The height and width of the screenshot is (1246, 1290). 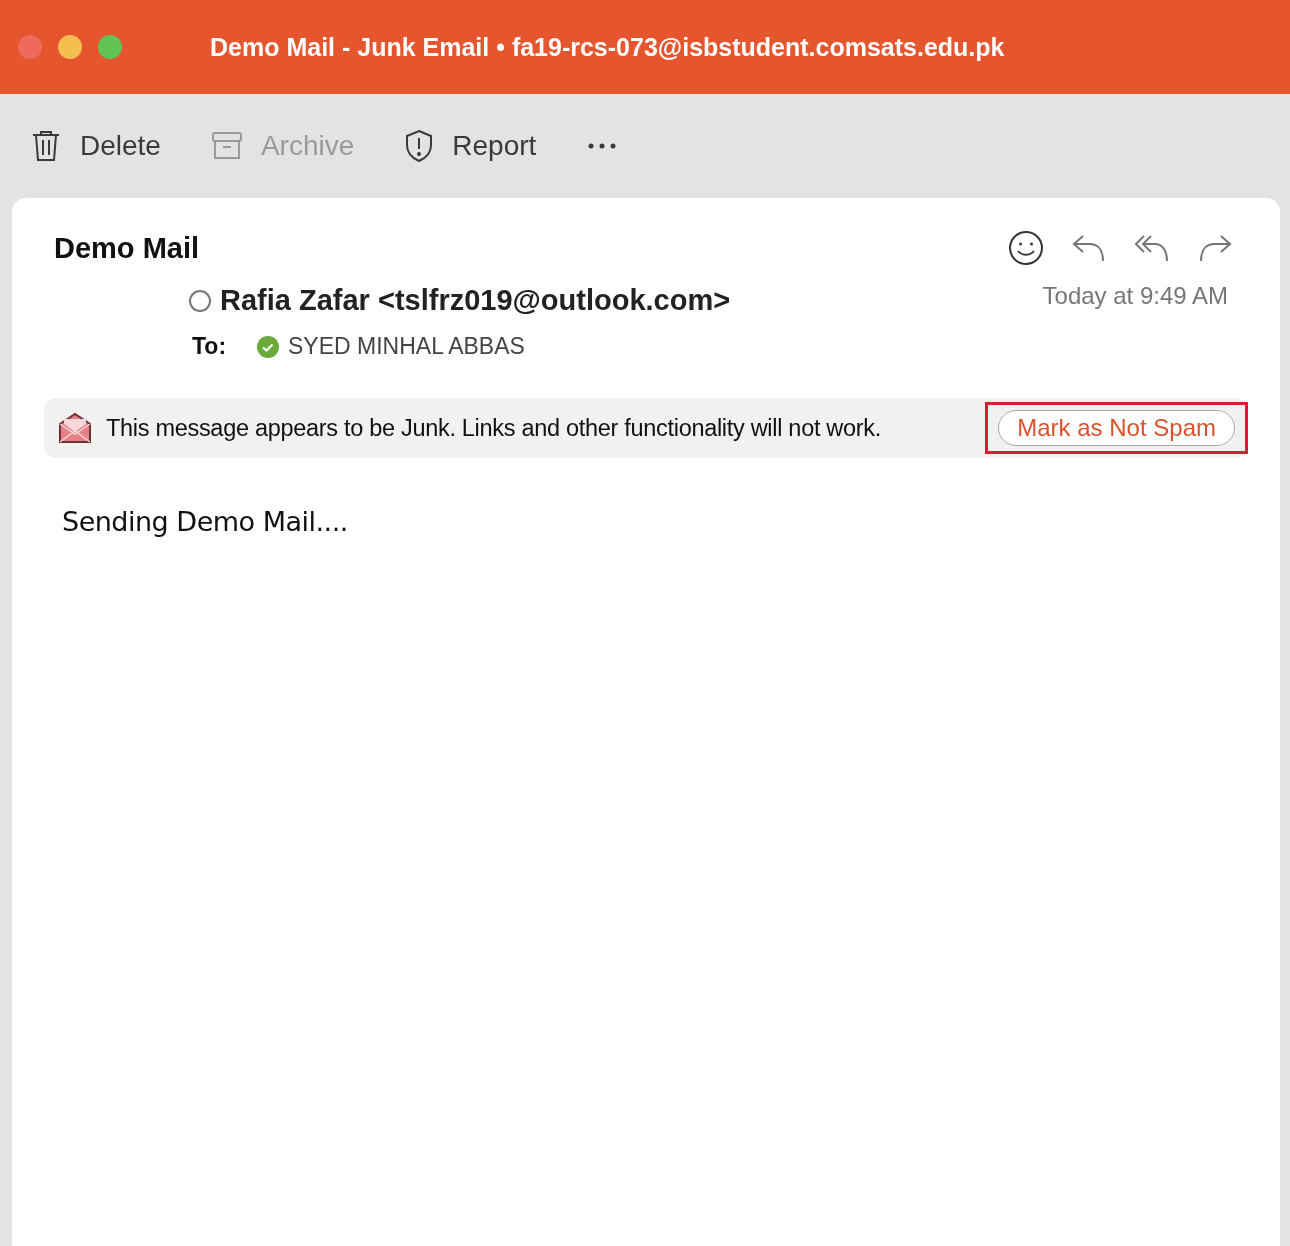 I want to click on window-title: Demo Mail - Junk Email • fa19-rcs-073@isbstudent.comsats.edu.pk, so click(x=607, y=47).